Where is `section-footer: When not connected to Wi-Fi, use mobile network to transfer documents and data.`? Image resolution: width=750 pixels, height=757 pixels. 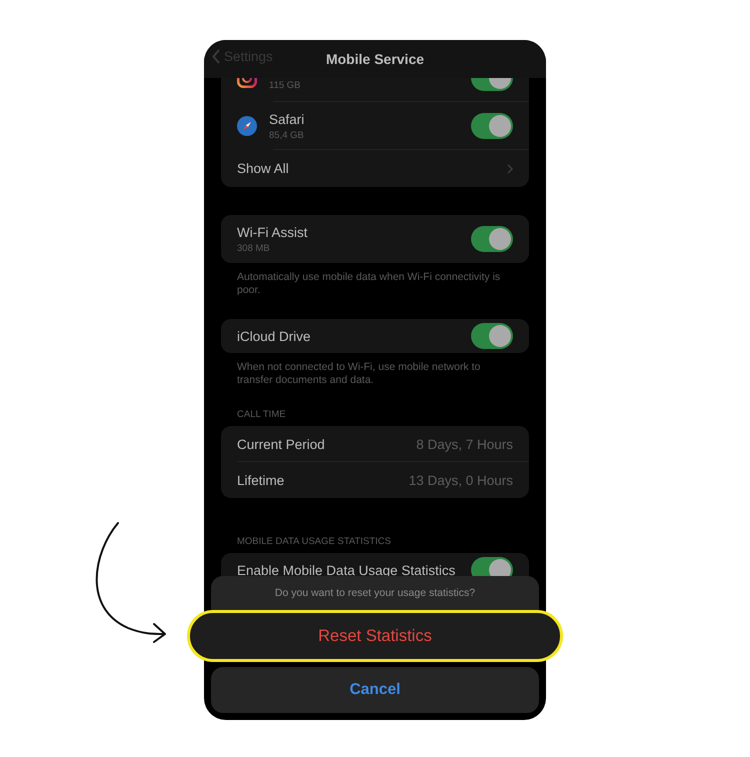 section-footer: When not connected to Wi-Fi, use mobile network to transfer documents and data. is located at coordinates (370, 374).